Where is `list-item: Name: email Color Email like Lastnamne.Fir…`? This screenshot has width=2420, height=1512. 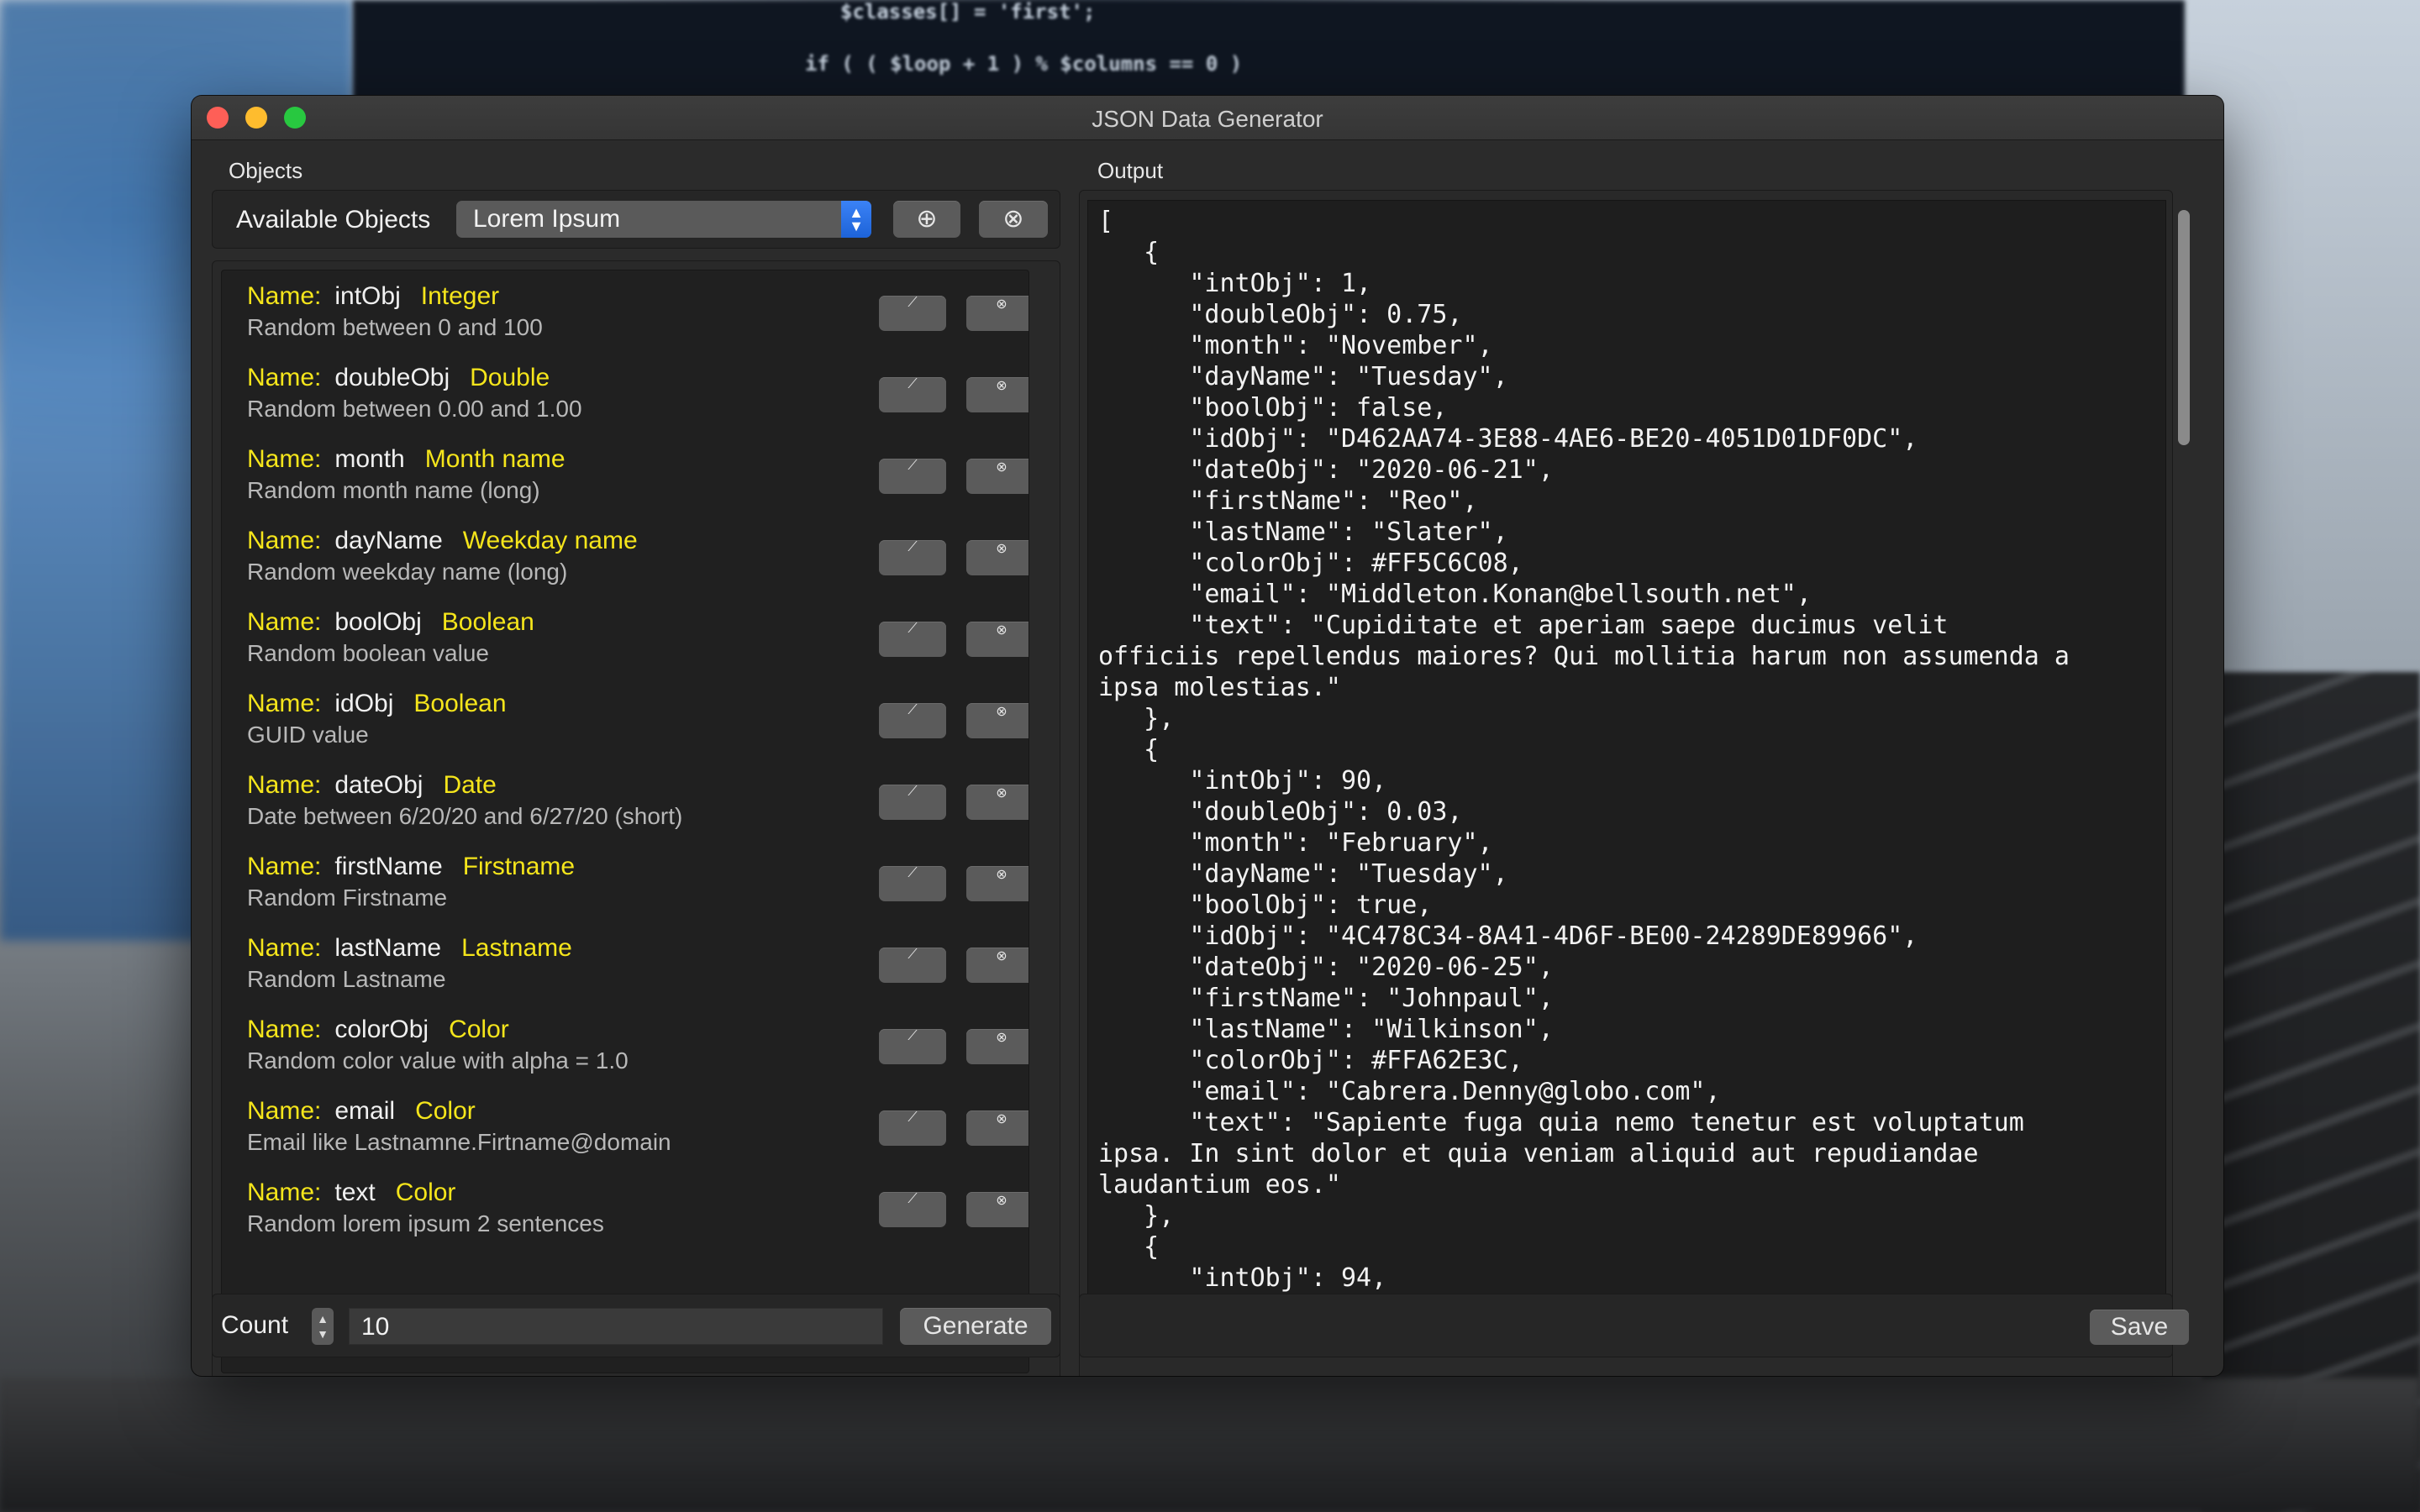
list-item: Name: email Color Email like Lastnamne.Fir… is located at coordinates (625, 1126).